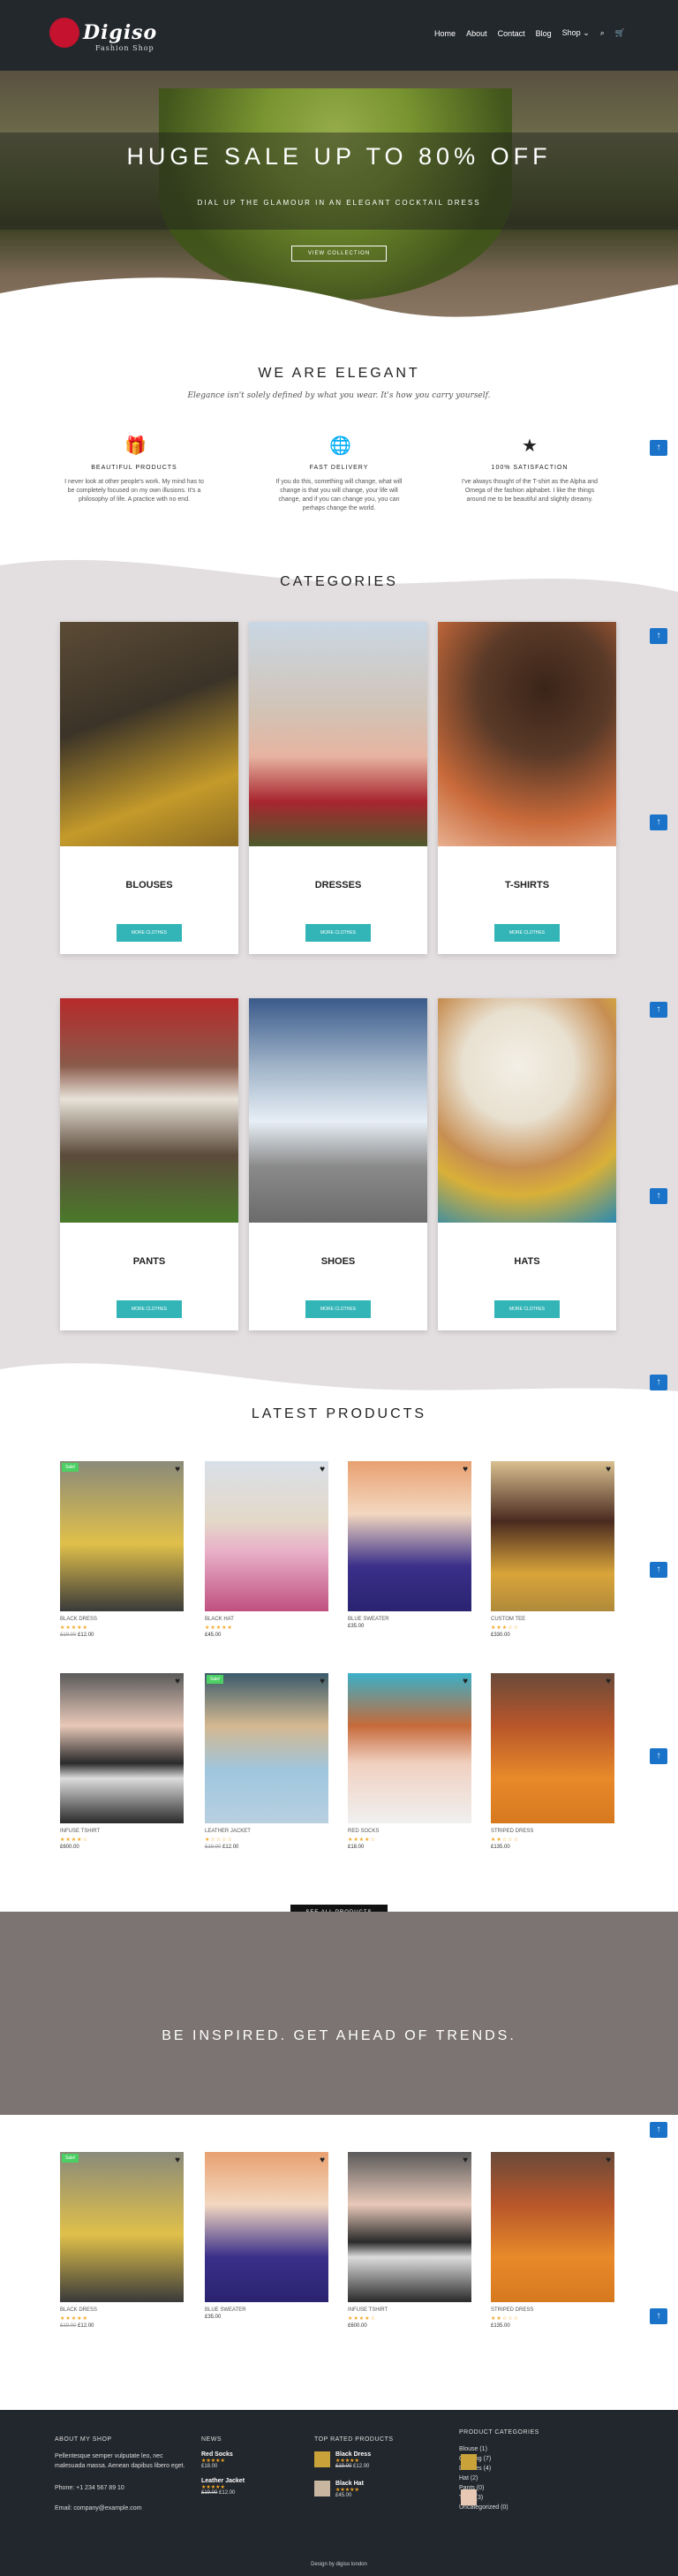 This screenshot has height=2576, width=678. I want to click on category-title: HATS, so click(527, 1262).